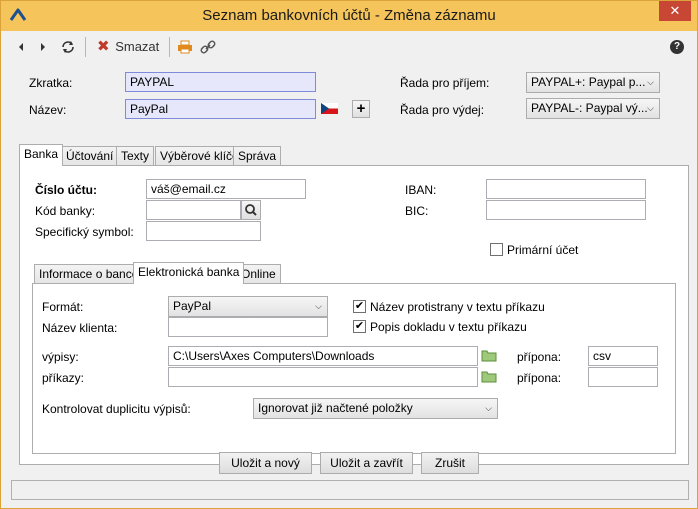 This screenshot has width=698, height=509. I want to click on popis-dokladu-label: Popis dokladu v textu příkazu, so click(448, 327).